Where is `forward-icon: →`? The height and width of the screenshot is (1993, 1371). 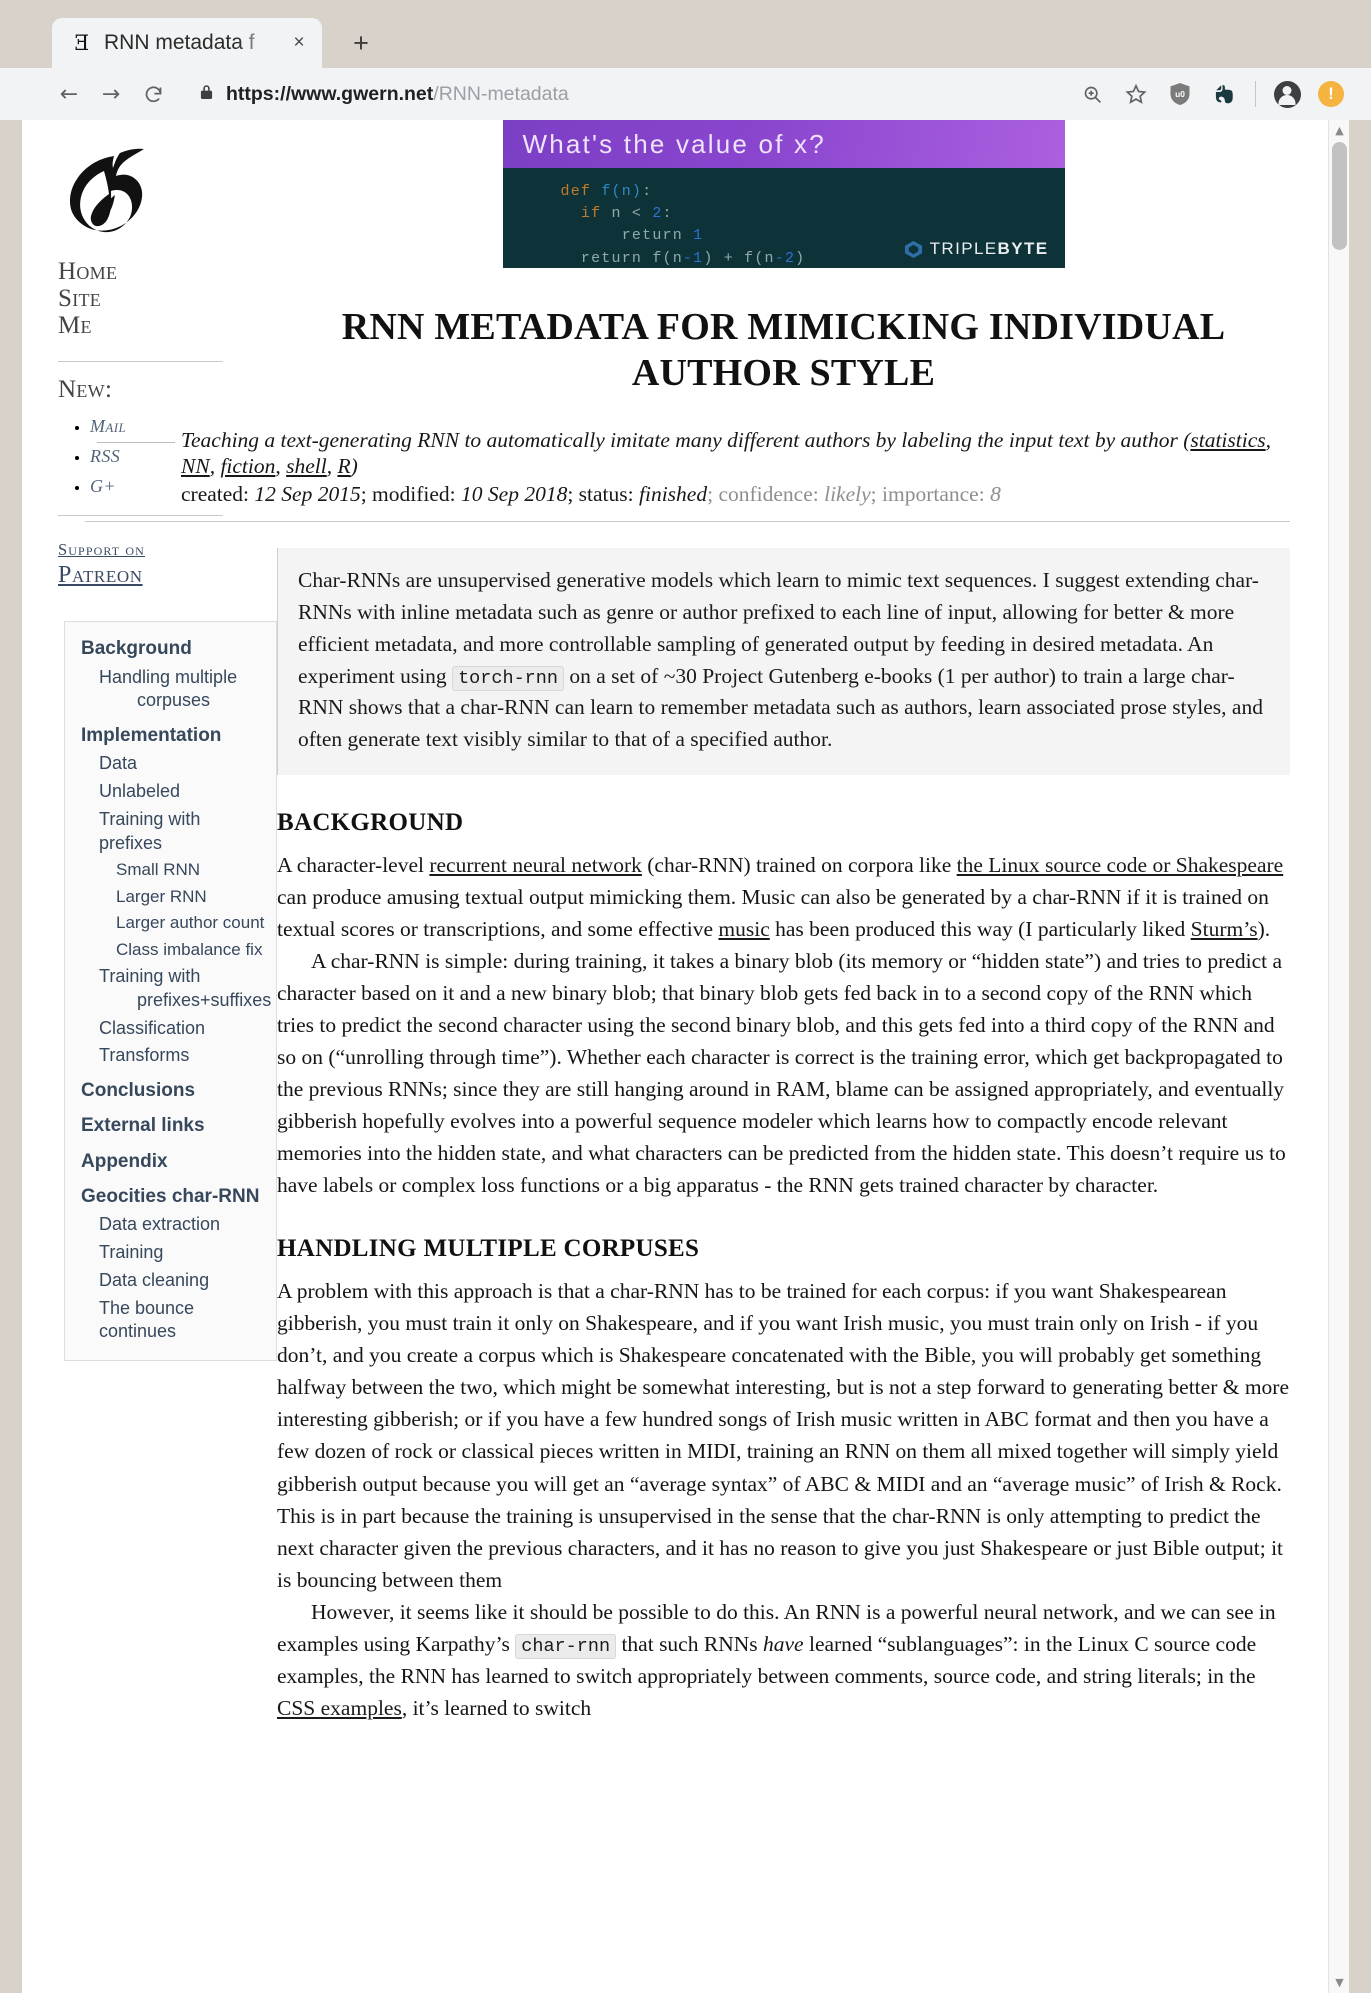 forward-icon: → is located at coordinates (111, 94).